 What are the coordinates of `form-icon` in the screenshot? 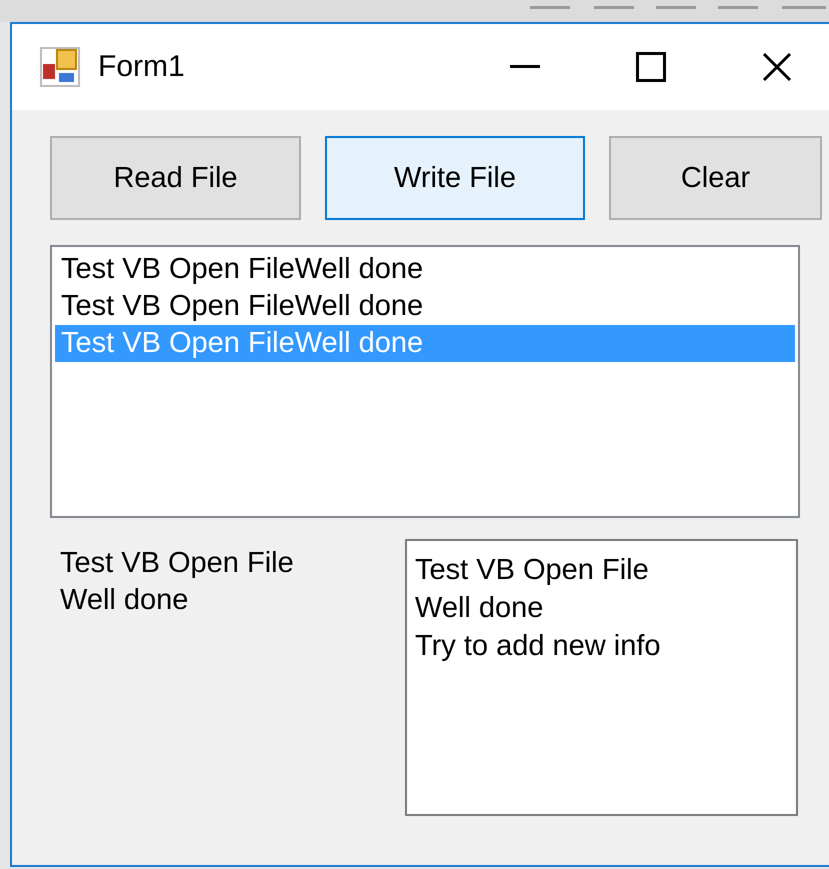 It's located at (60, 67).